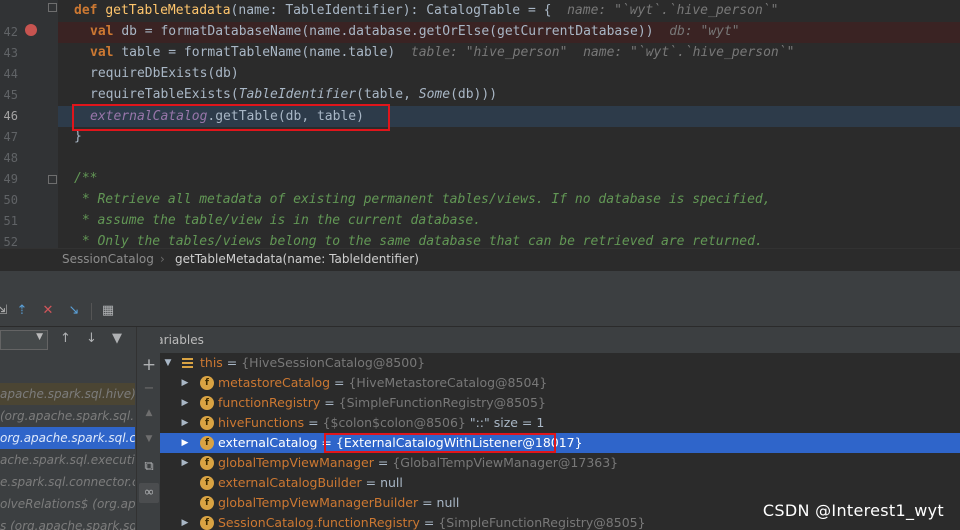 The image size is (960, 530). I want to click on expand-arrow-icon: ▼, so click(168, 363).